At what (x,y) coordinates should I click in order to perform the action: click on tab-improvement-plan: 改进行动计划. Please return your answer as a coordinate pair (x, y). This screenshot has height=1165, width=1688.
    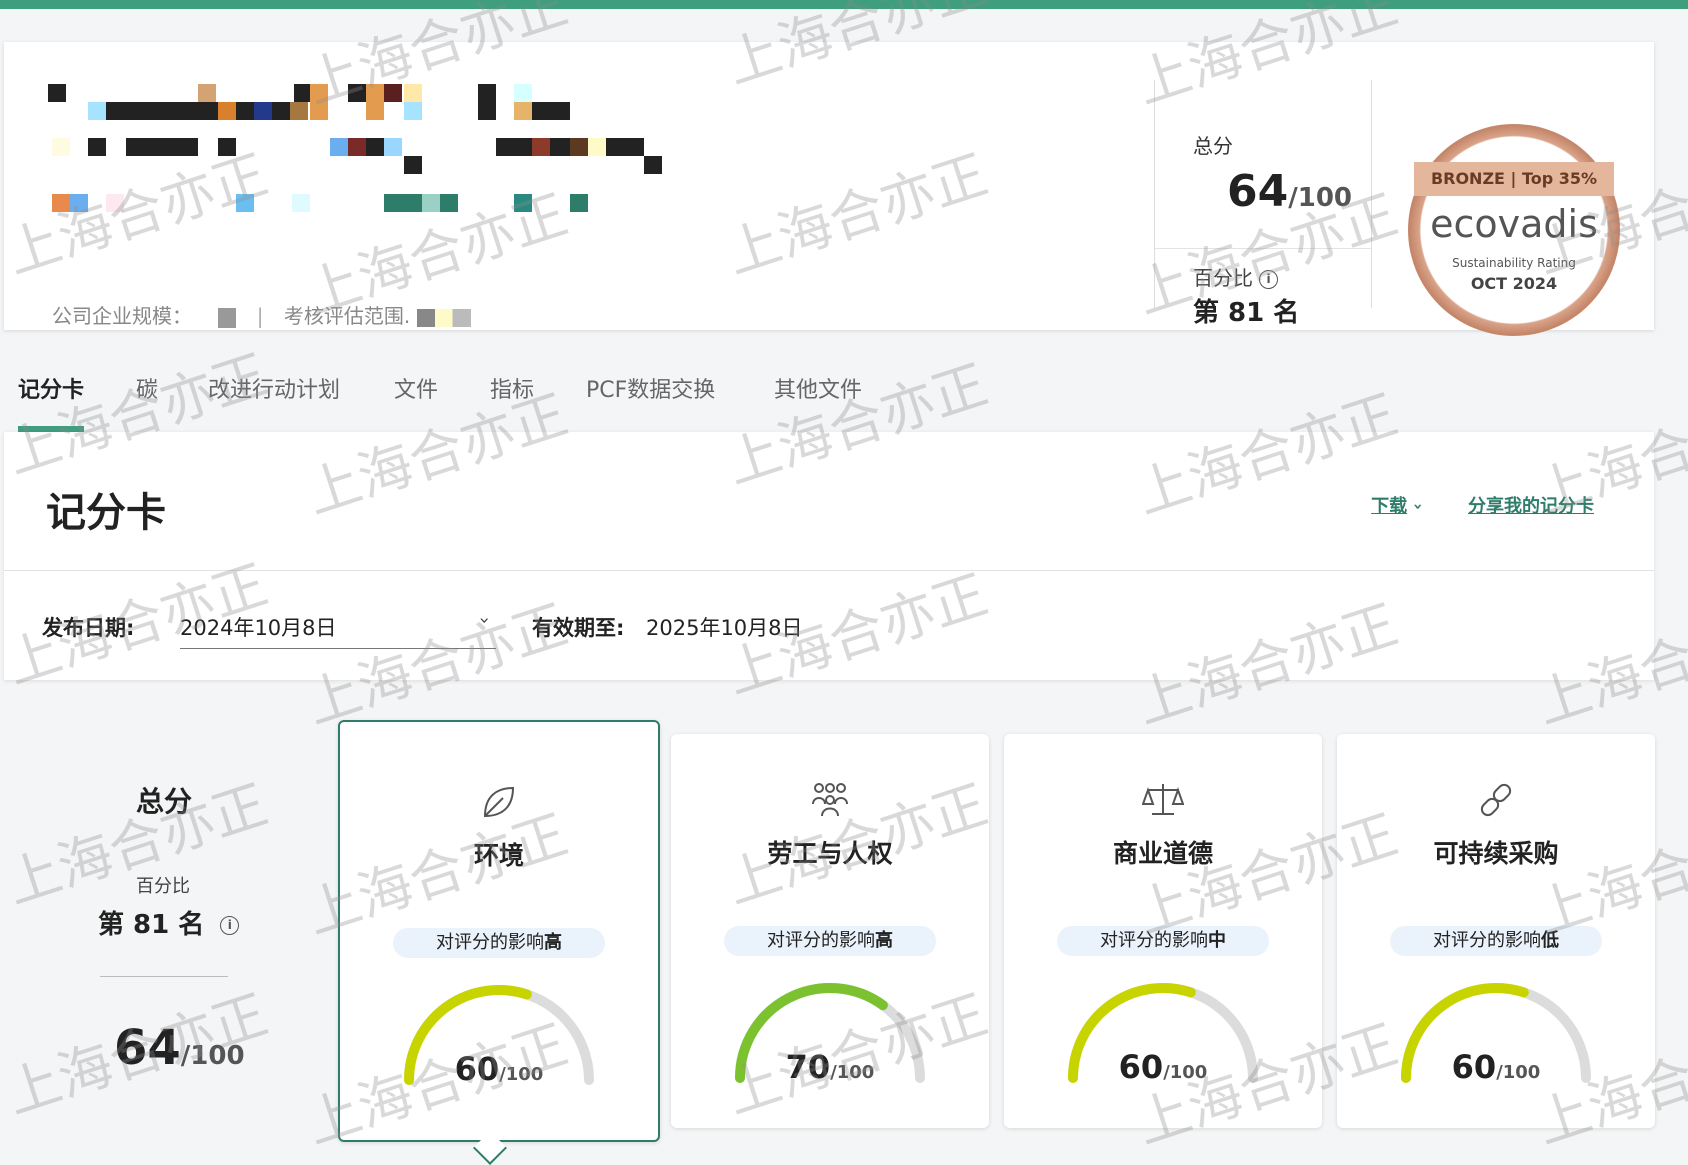
    Looking at the image, I should click on (274, 388).